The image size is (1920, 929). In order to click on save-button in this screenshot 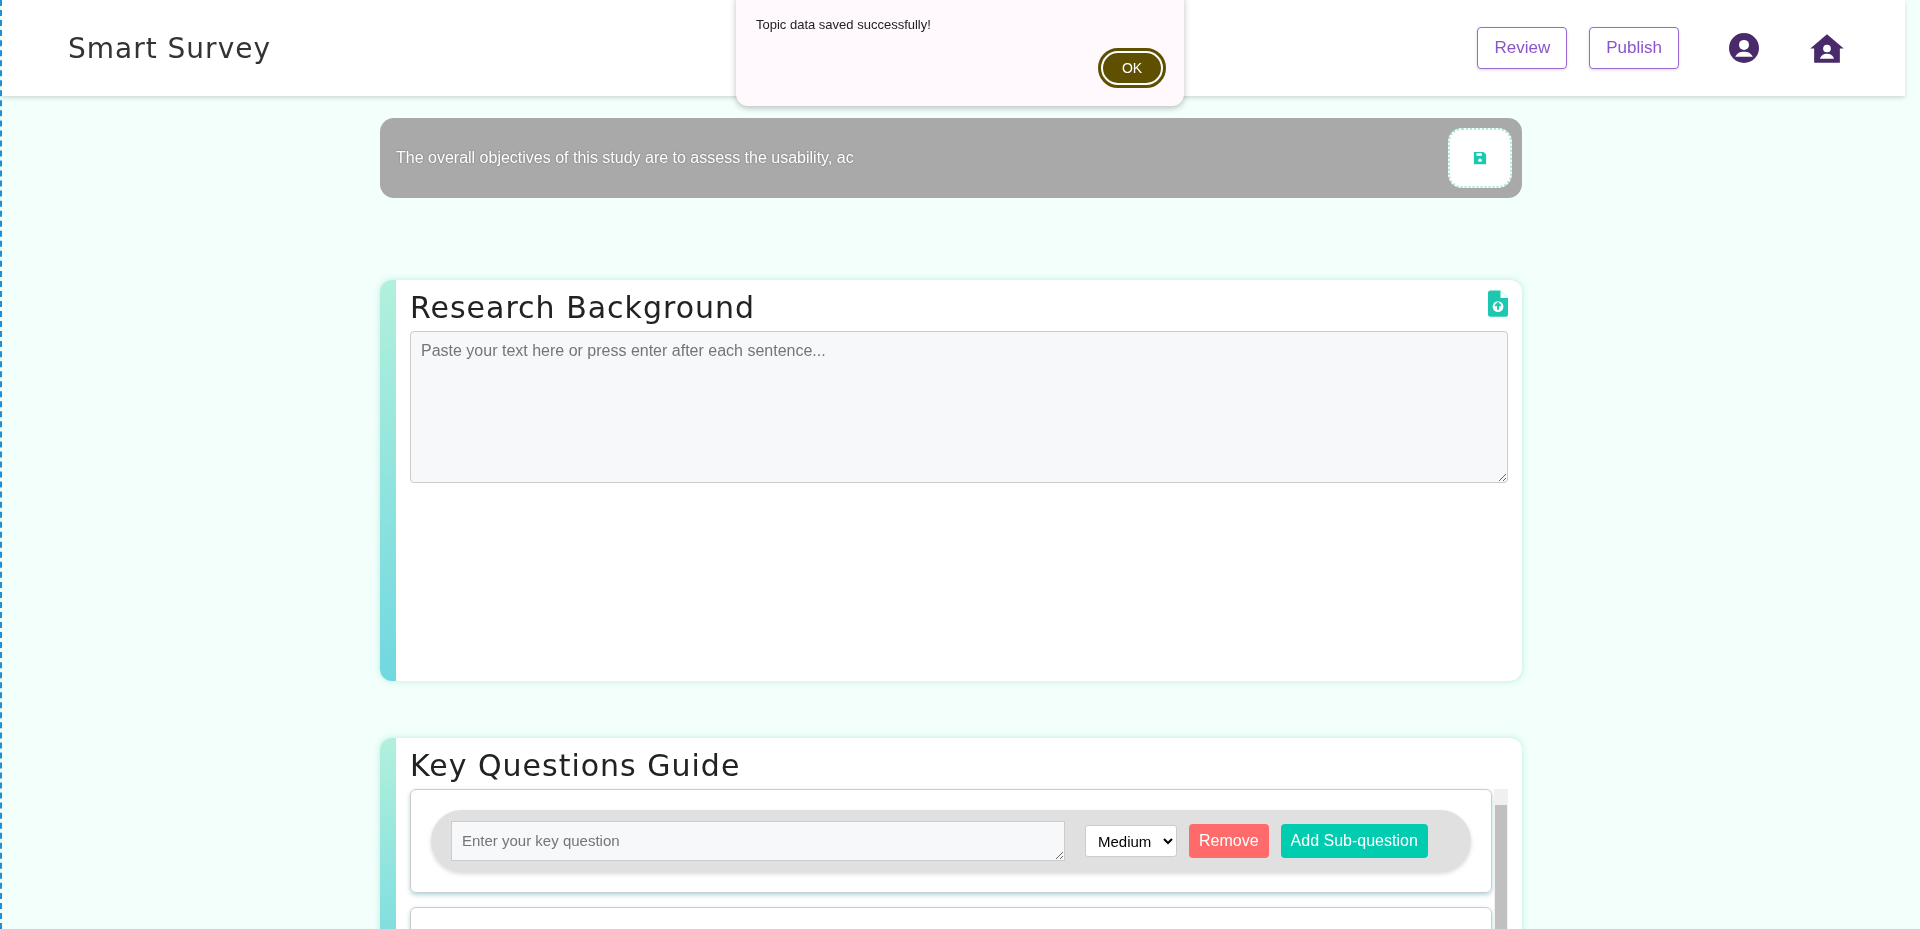, I will do `click(1480, 158)`.